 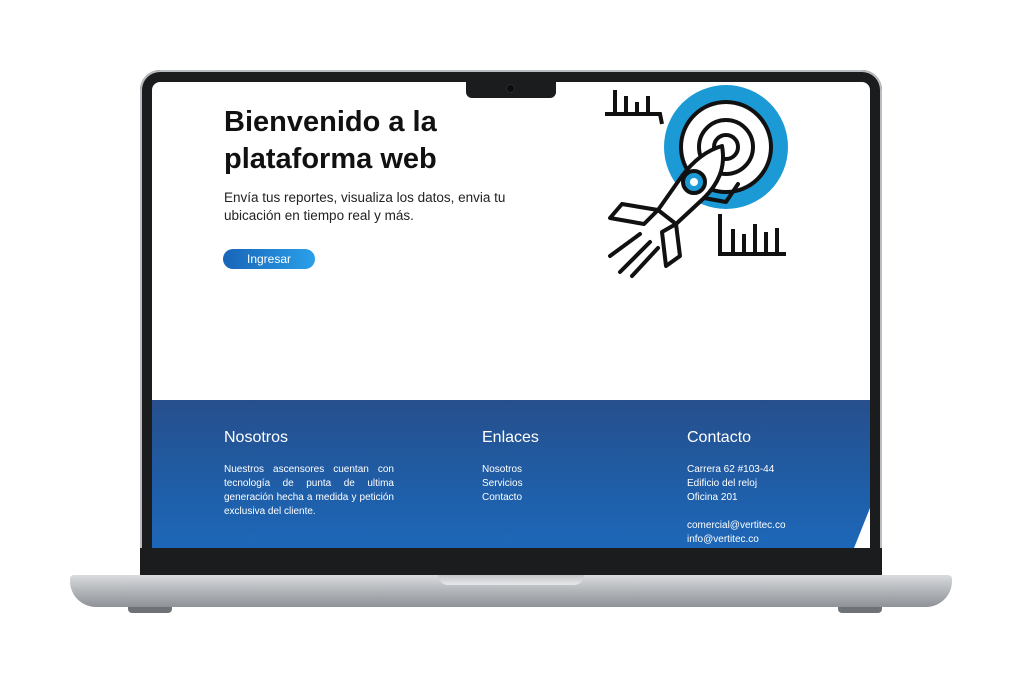 I want to click on footer-links-heading: Enlaces, so click(x=510, y=437).